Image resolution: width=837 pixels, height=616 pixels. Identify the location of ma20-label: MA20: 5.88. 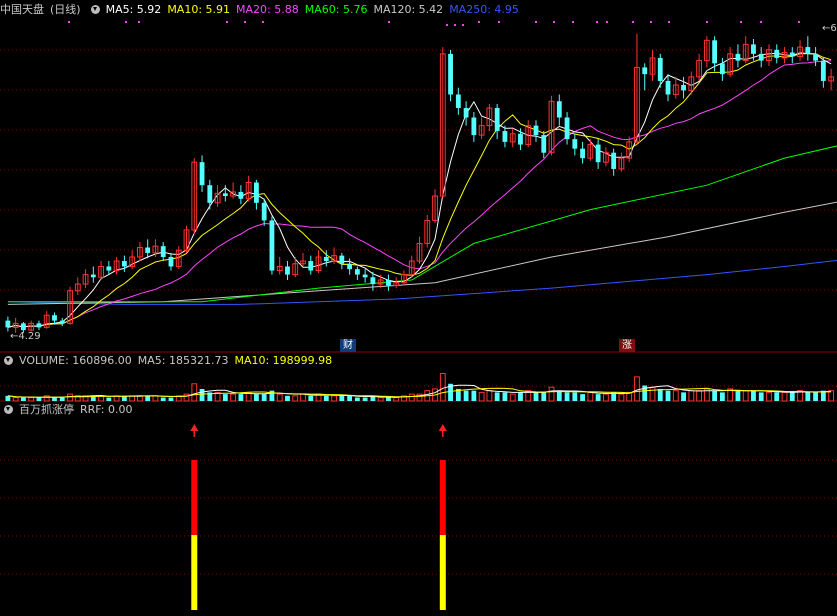
(267, 9).